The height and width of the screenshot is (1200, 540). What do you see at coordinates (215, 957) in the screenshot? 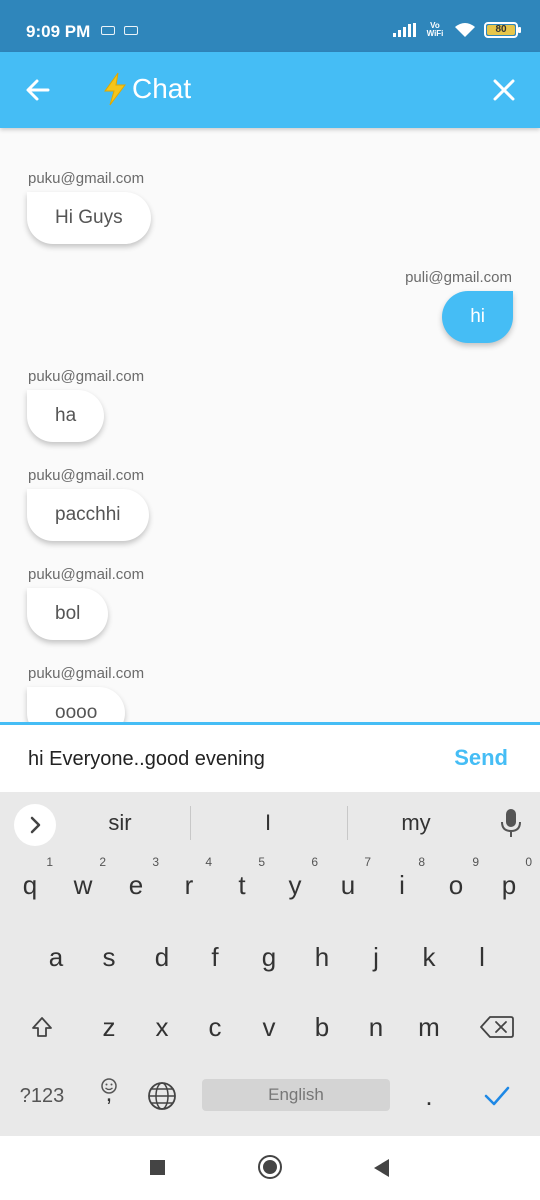
I see `key-f: f` at bounding box center [215, 957].